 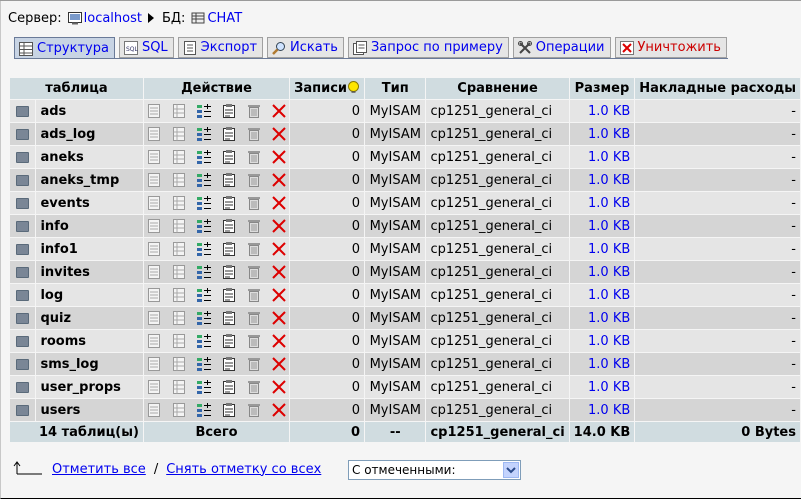 What do you see at coordinates (89, 134) in the screenshot?
I see `table-name: ads_log` at bounding box center [89, 134].